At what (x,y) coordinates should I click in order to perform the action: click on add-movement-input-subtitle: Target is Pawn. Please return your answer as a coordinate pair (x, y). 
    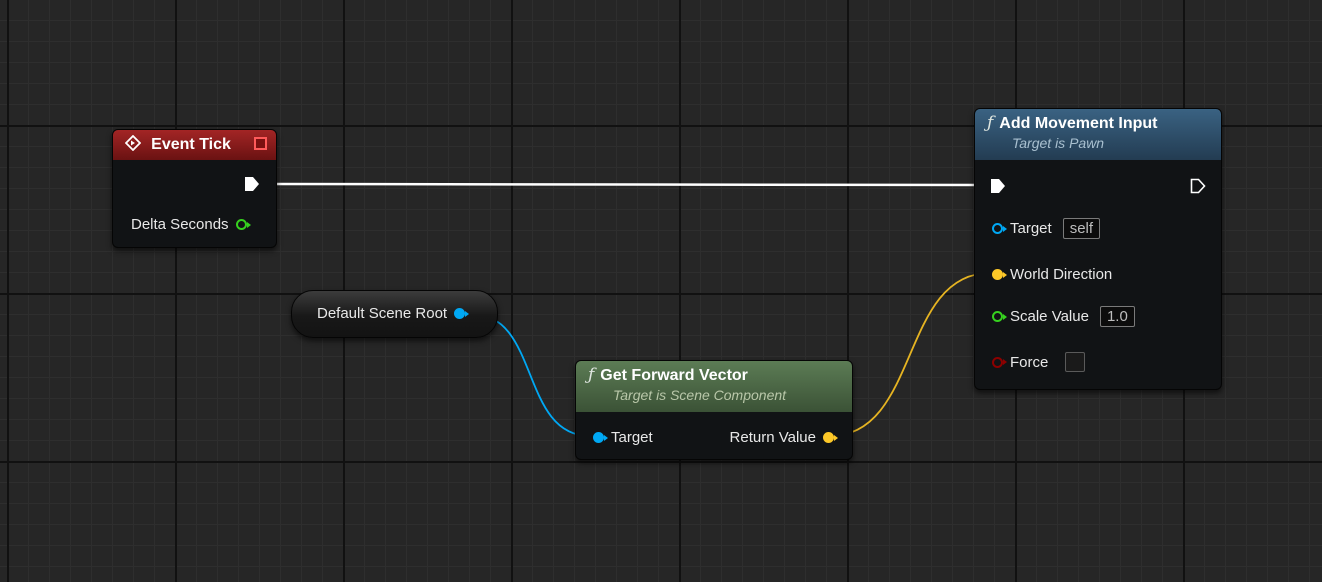
    Looking at the image, I should click on (1058, 143).